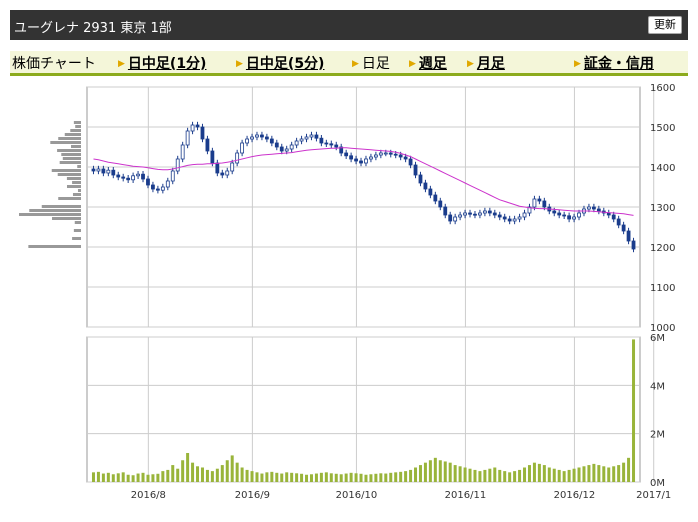  I want to click on price-tick-label: 1100, so click(662, 288).